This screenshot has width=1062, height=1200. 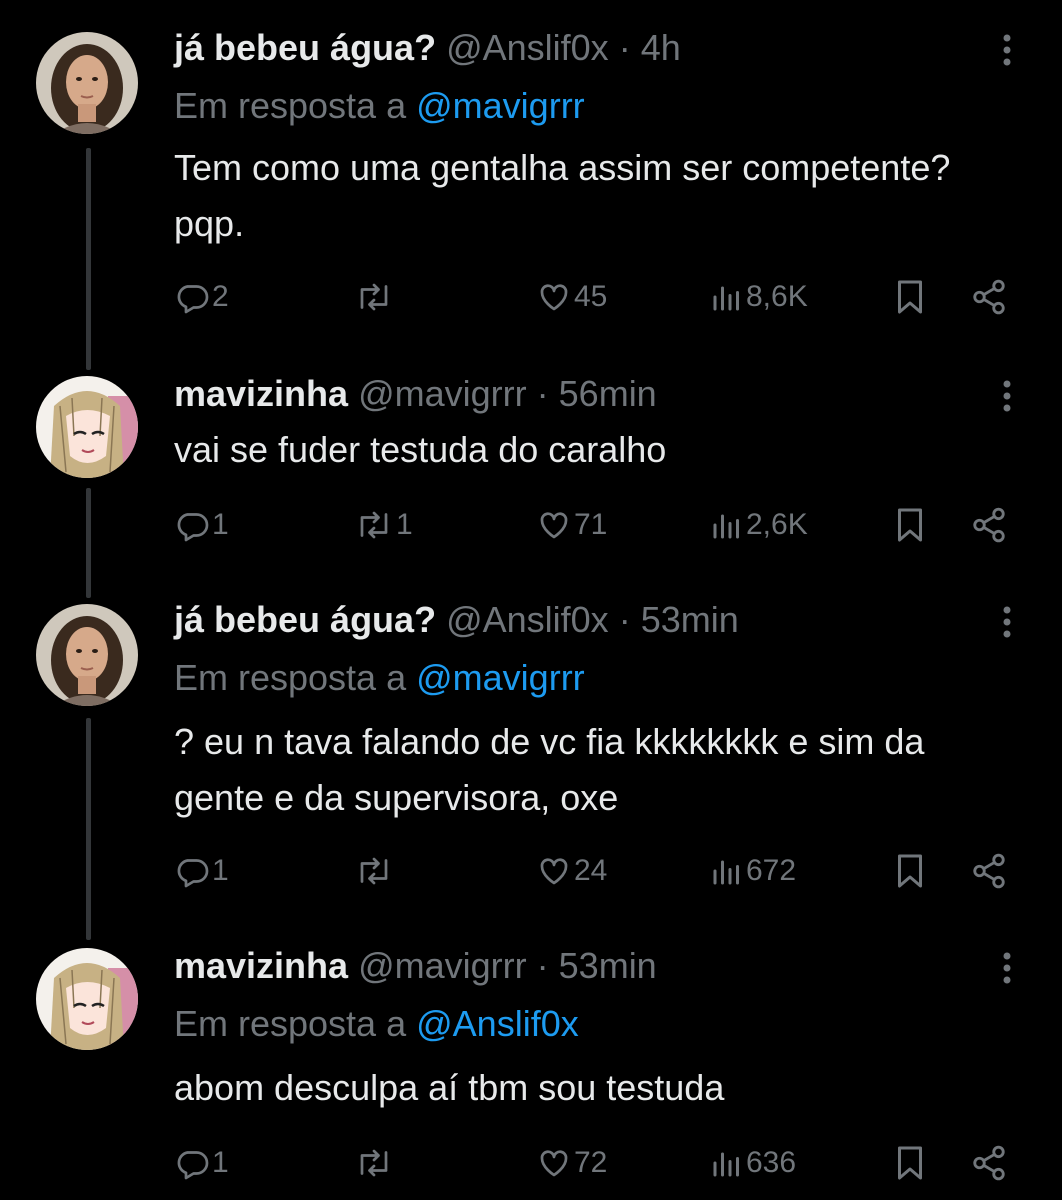 I want to click on view-count: 636, so click(x=771, y=1162).